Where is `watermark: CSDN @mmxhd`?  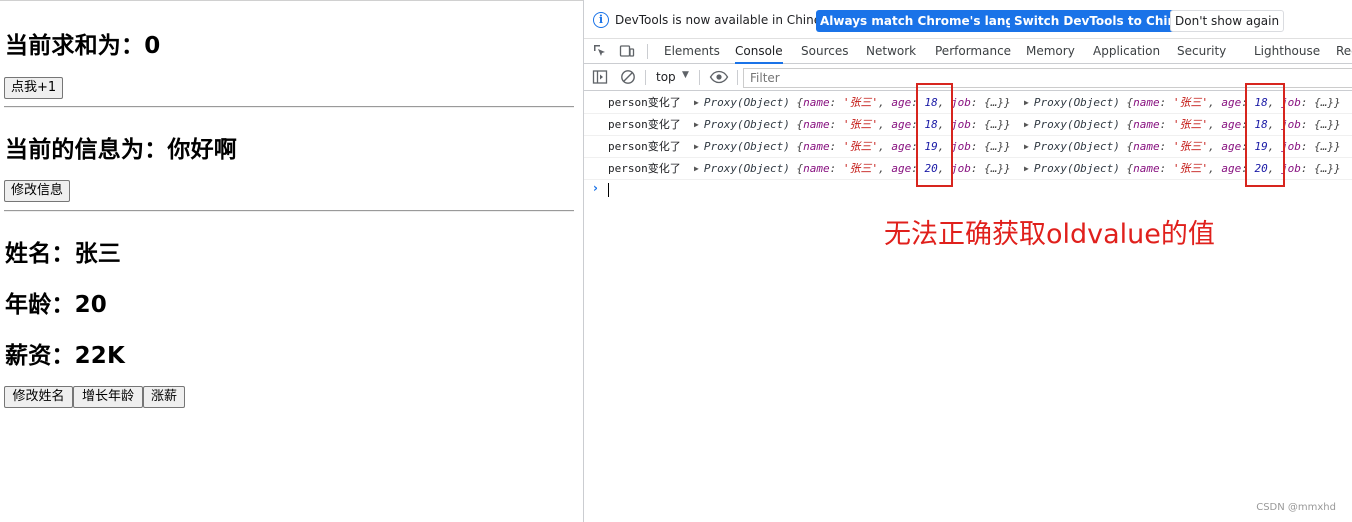
watermark: CSDN @mmxhd is located at coordinates (1296, 507).